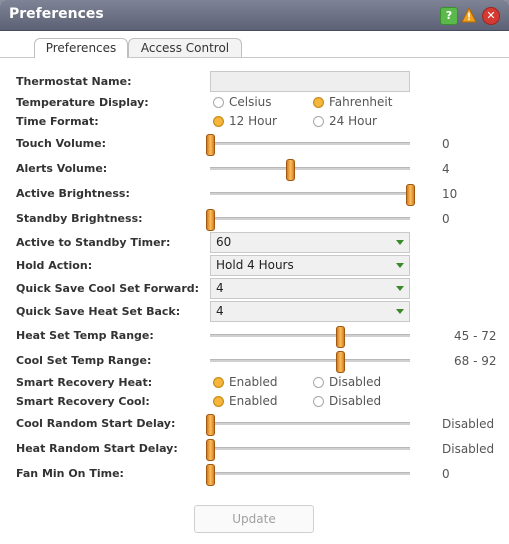  I want to click on standby-brightness-label: Standby Brightness:, so click(79, 218).